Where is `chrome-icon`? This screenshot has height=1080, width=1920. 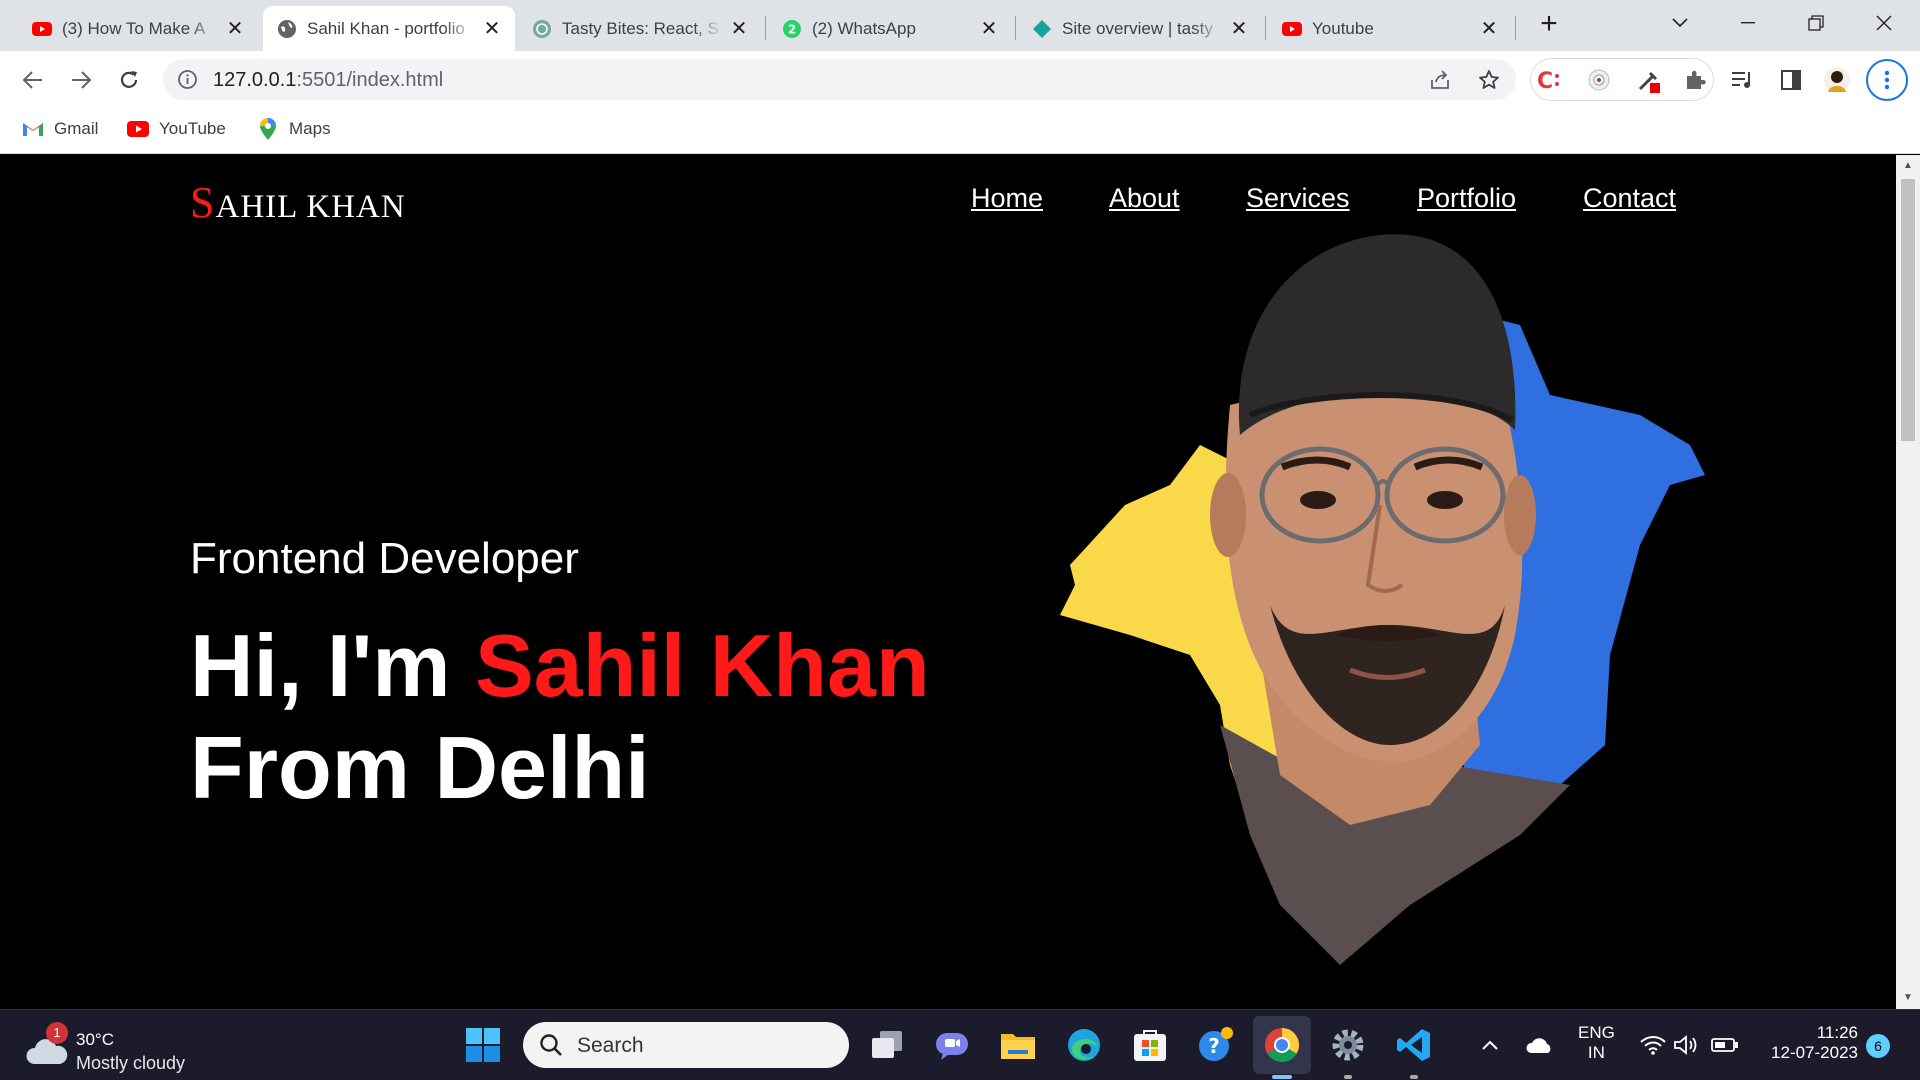 chrome-icon is located at coordinates (1282, 1045).